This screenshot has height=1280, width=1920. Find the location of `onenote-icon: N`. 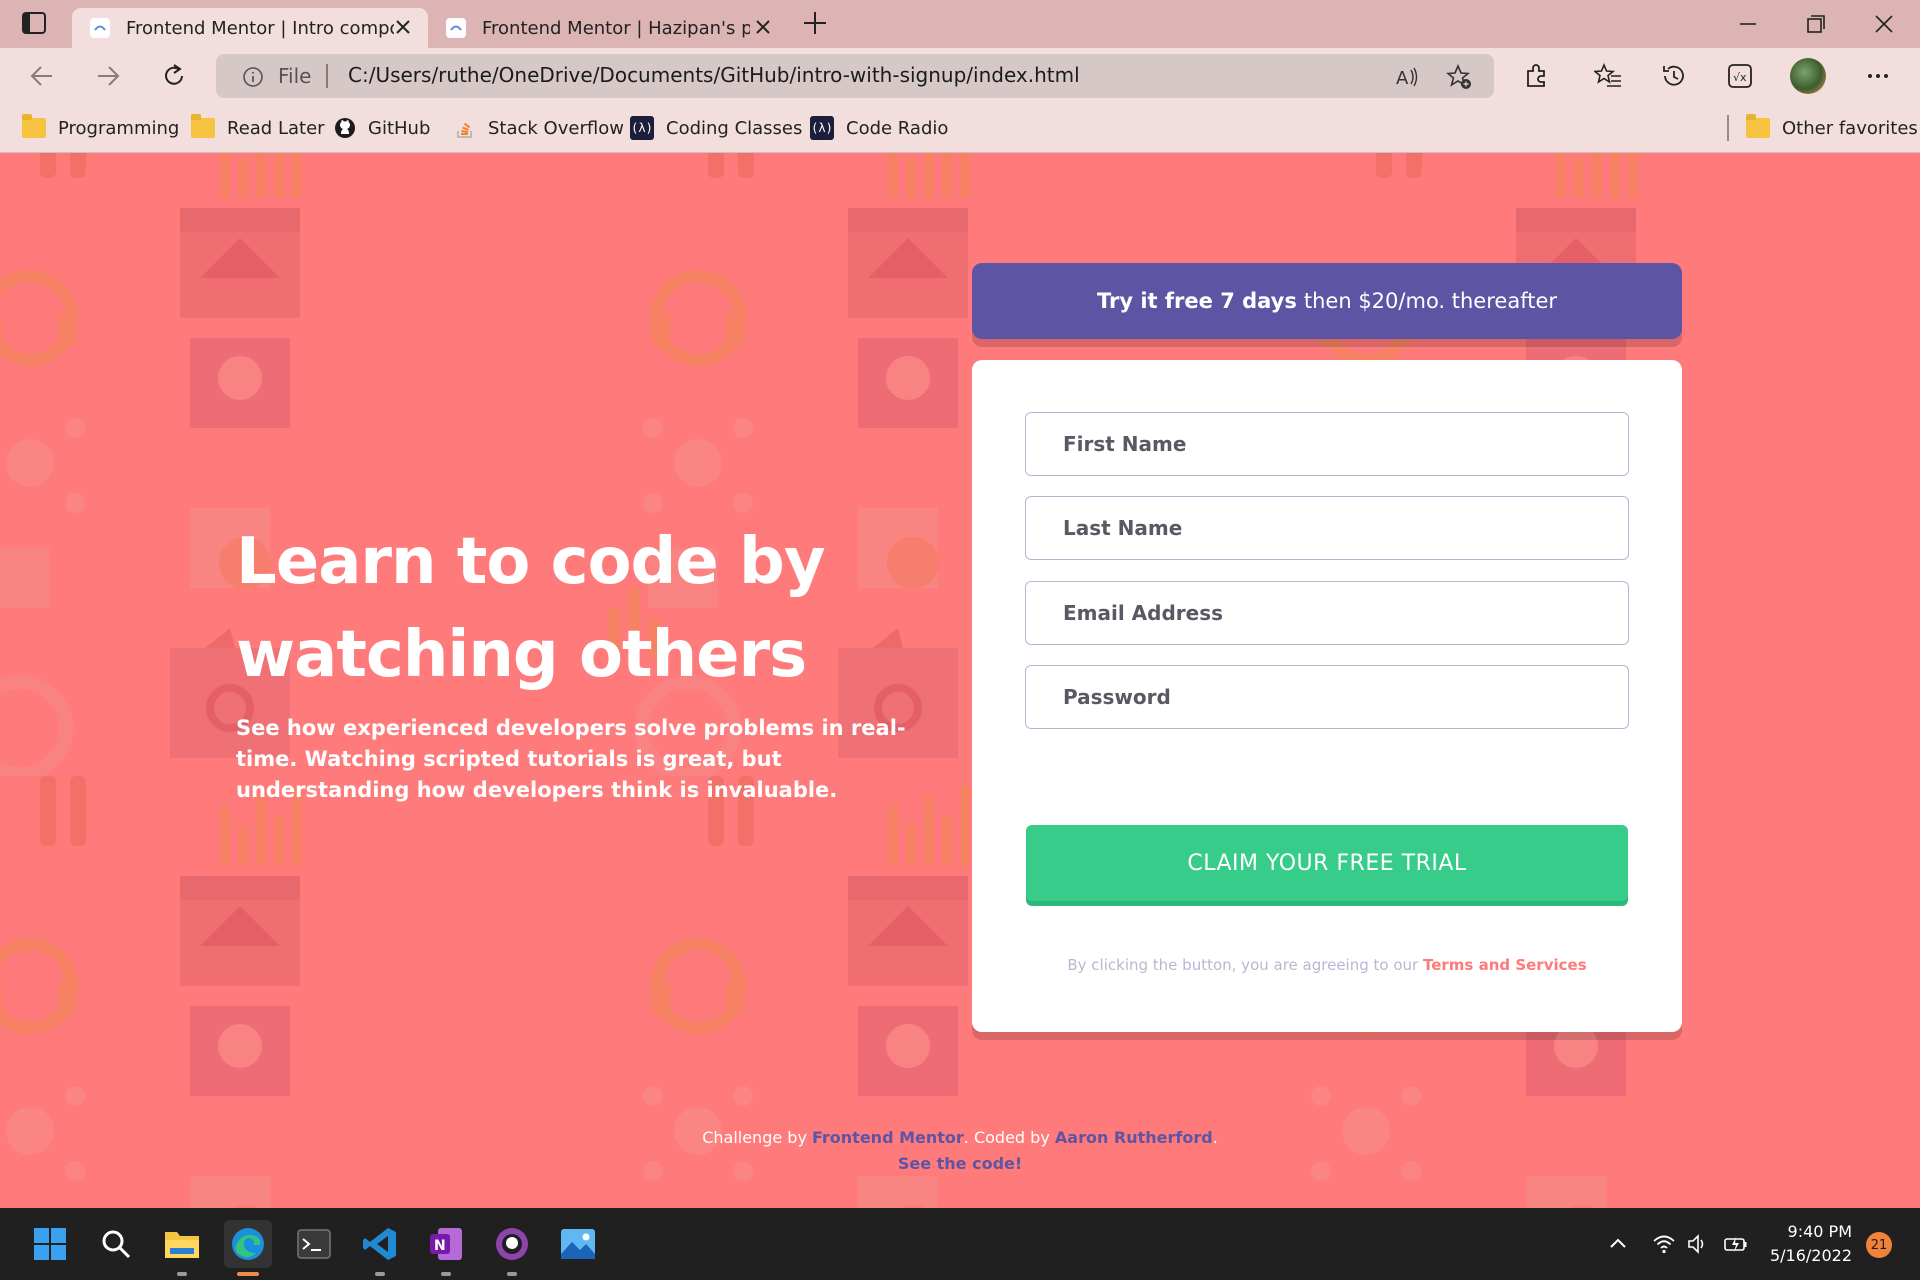

onenote-icon: N is located at coordinates (446, 1244).